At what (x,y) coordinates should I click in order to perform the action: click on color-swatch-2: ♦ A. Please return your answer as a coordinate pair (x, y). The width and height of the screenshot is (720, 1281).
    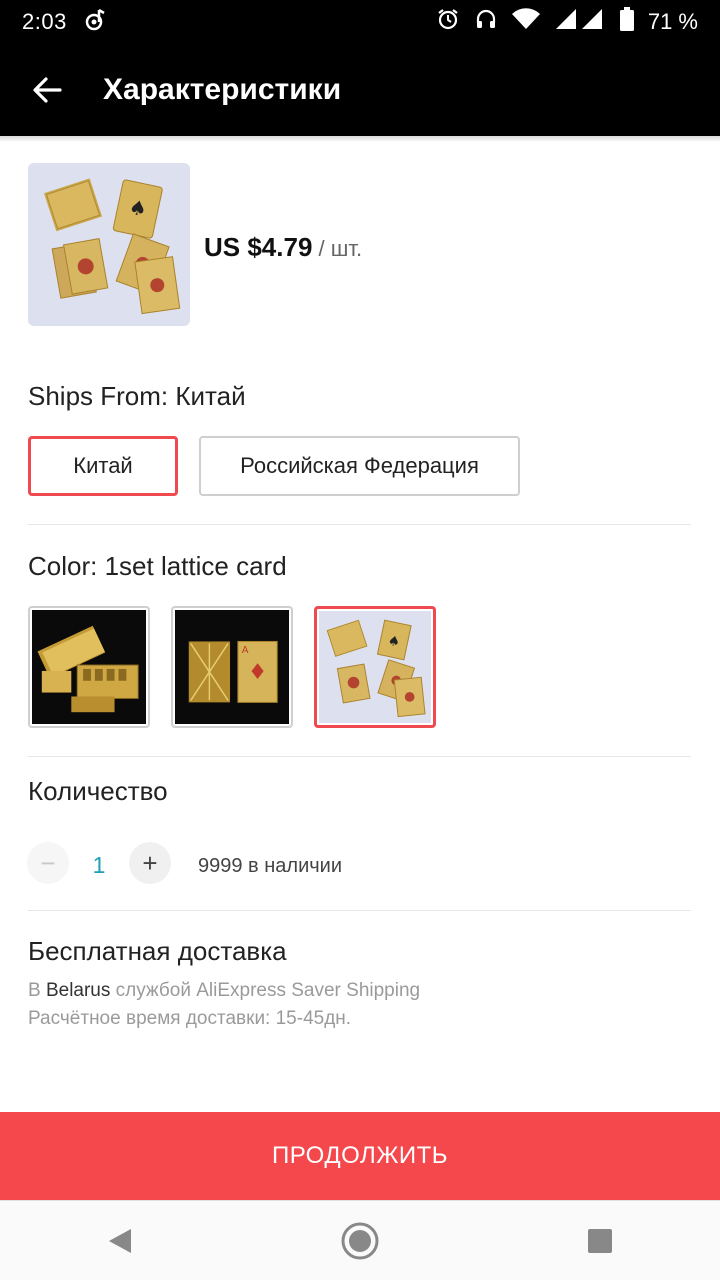
    Looking at the image, I should click on (232, 667).